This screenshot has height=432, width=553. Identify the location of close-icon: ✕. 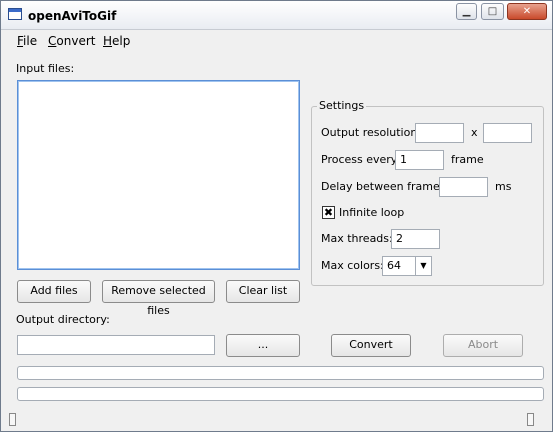
(527, 11).